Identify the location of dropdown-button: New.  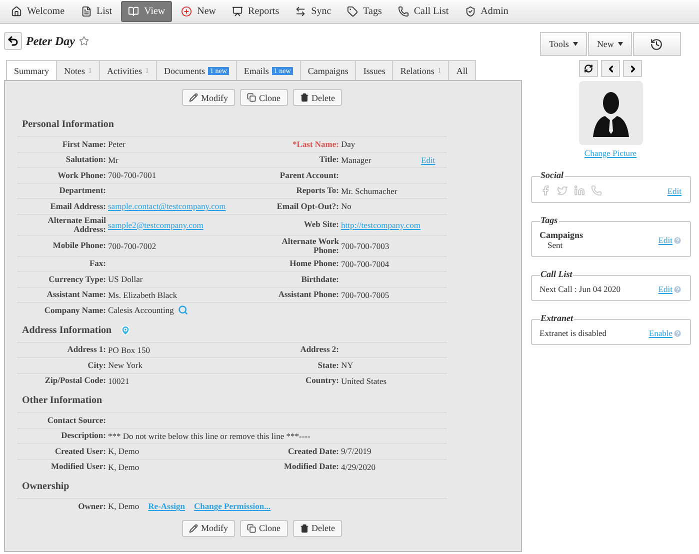
(610, 44).